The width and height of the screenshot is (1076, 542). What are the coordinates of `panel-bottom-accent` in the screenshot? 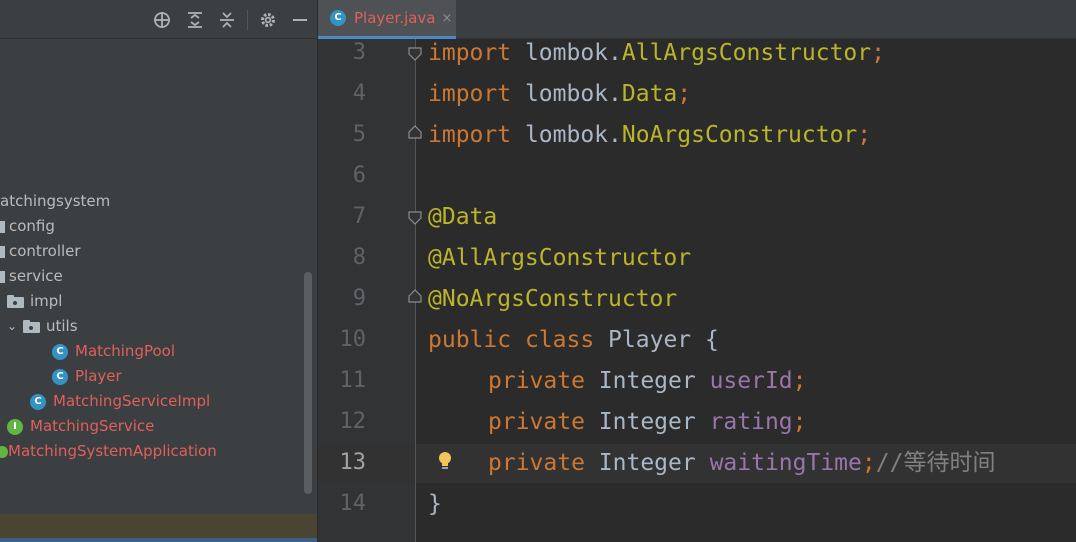 It's located at (158, 540).